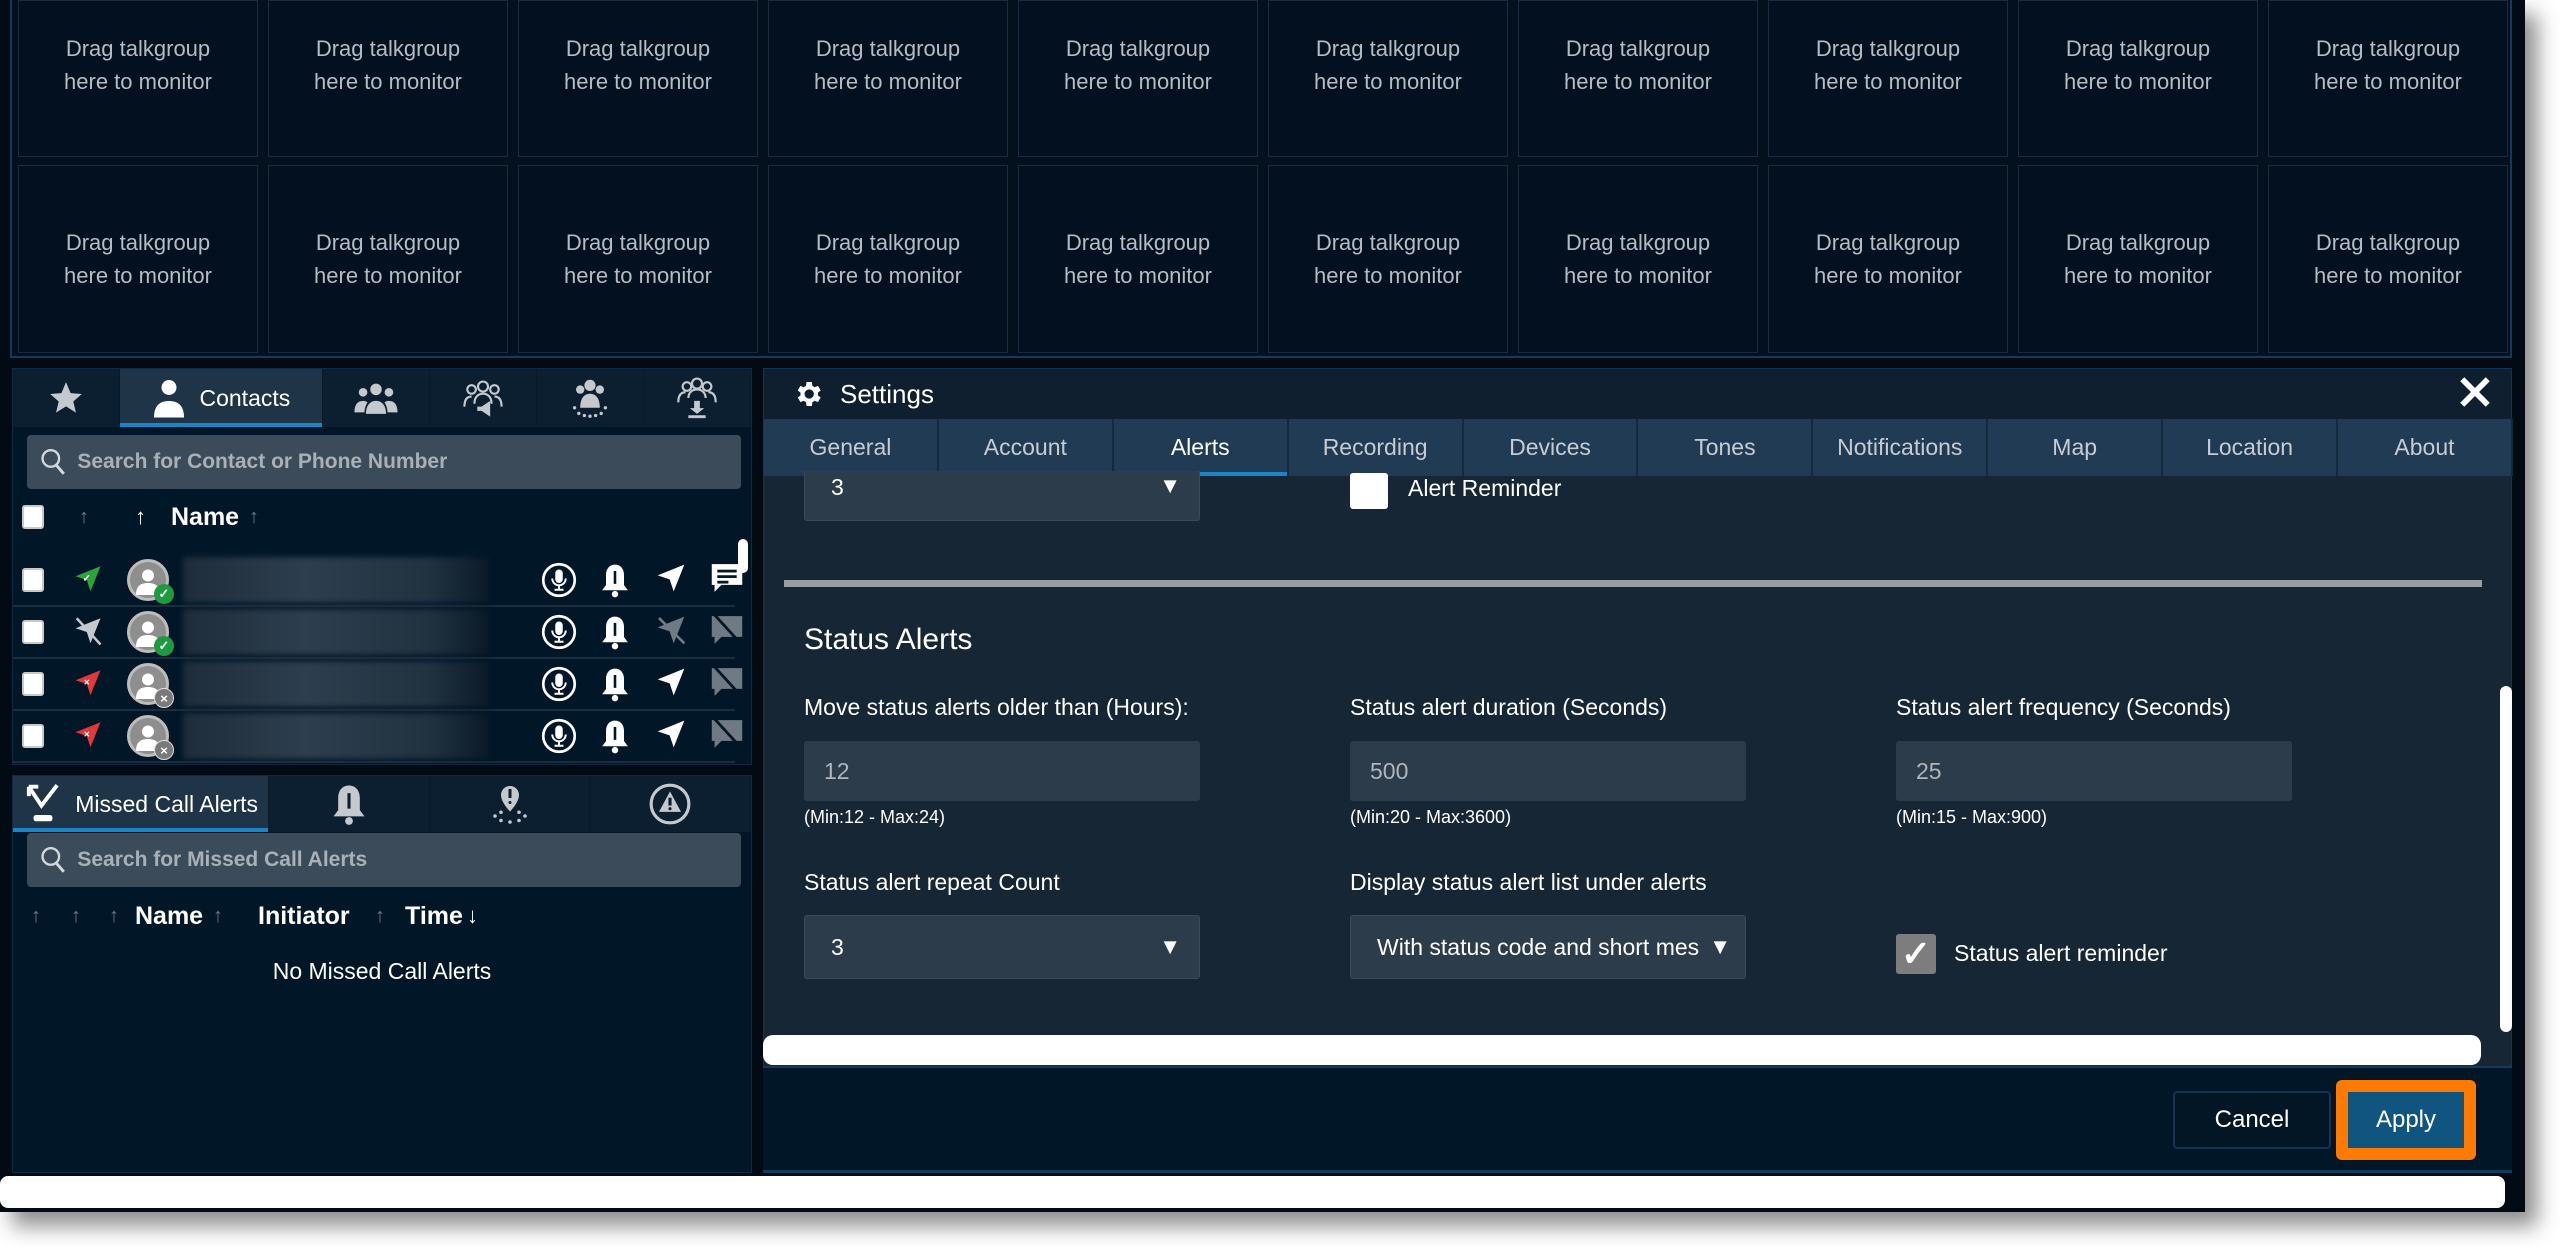 This screenshot has height=1247, width=2560. What do you see at coordinates (590, 398) in the screenshot?
I see `tab-dynamic-groups` at bounding box center [590, 398].